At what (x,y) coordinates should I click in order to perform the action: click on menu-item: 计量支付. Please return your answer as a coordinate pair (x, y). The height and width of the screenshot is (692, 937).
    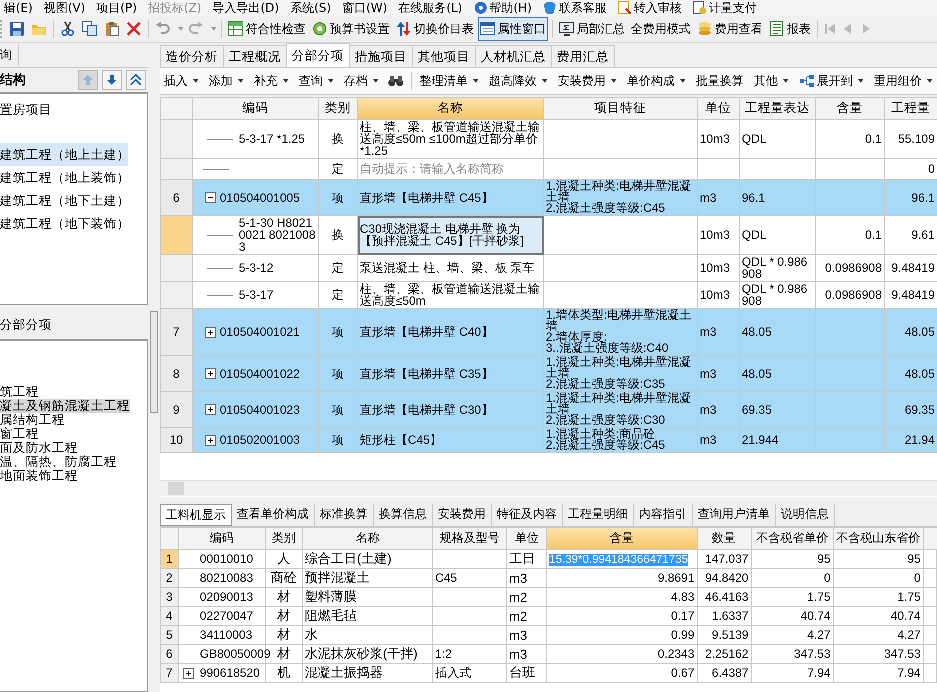
    Looking at the image, I should click on (726, 8).